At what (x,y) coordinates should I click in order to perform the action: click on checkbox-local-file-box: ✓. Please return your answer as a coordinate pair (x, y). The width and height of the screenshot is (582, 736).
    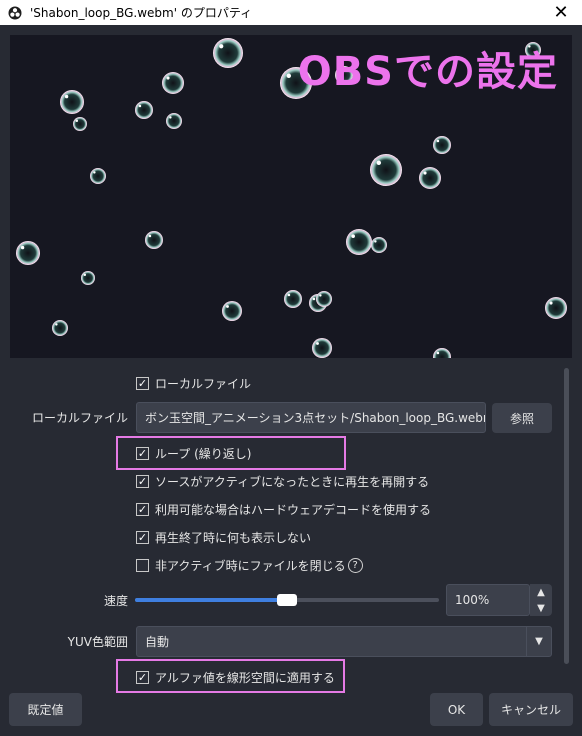
    Looking at the image, I should click on (142, 383).